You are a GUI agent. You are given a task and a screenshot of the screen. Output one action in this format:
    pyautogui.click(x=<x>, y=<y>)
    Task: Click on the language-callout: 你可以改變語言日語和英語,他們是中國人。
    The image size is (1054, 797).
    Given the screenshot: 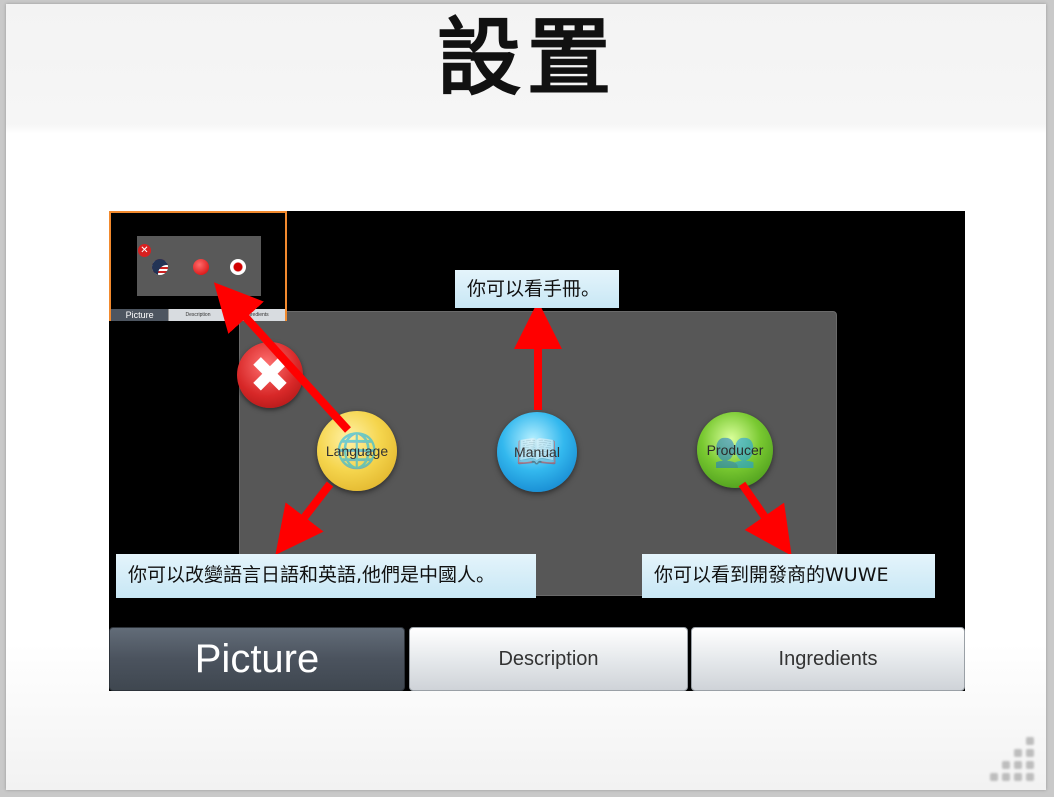 What is the action you would take?
    pyautogui.click(x=326, y=576)
    